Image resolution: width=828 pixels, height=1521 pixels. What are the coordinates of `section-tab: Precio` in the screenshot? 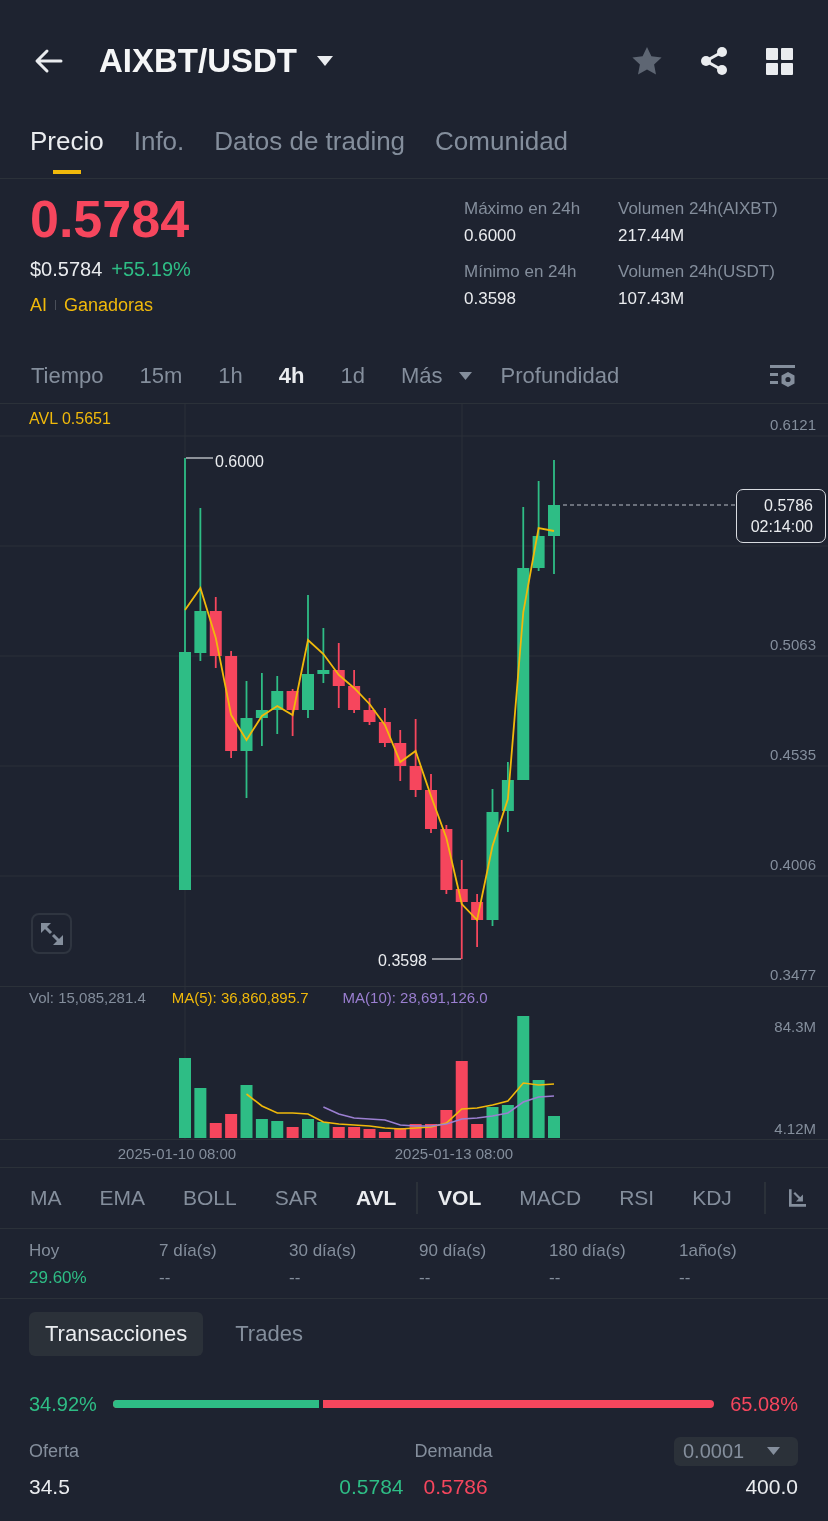 It's located at (67, 150).